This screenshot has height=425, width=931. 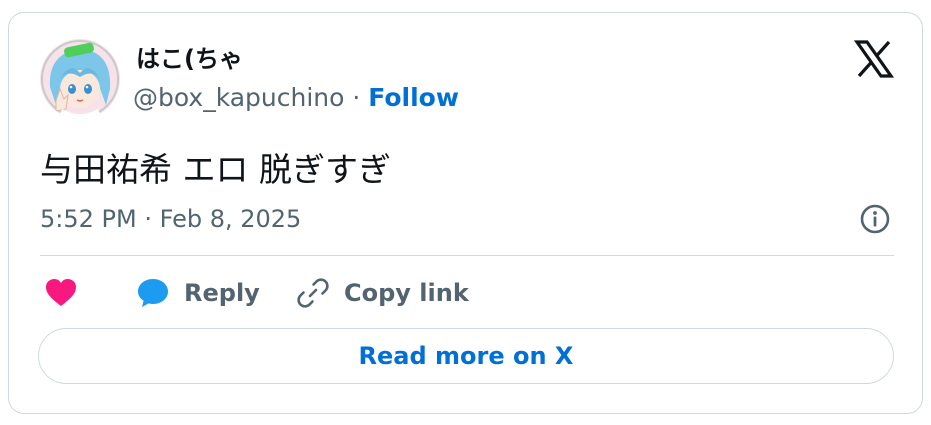 I want to click on tweet-text: 与田祐希 エロ 脱ぎすぎ, so click(x=215, y=169).